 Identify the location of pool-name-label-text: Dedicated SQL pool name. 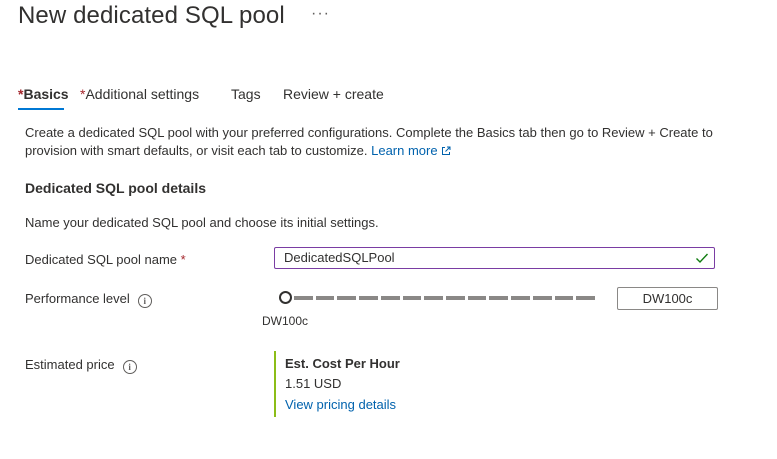
(101, 259).